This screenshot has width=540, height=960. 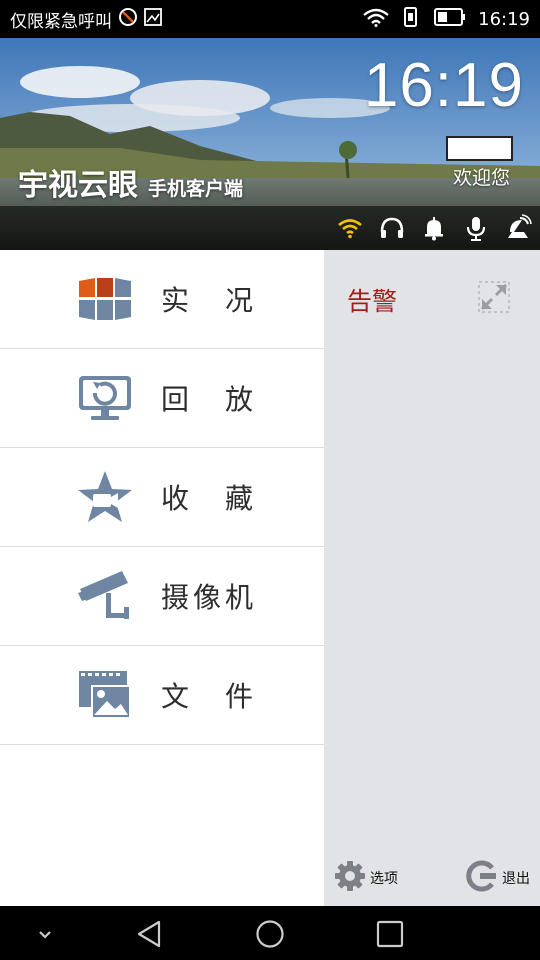 What do you see at coordinates (45, 934) in the screenshot?
I see `chevron-down-icon` at bounding box center [45, 934].